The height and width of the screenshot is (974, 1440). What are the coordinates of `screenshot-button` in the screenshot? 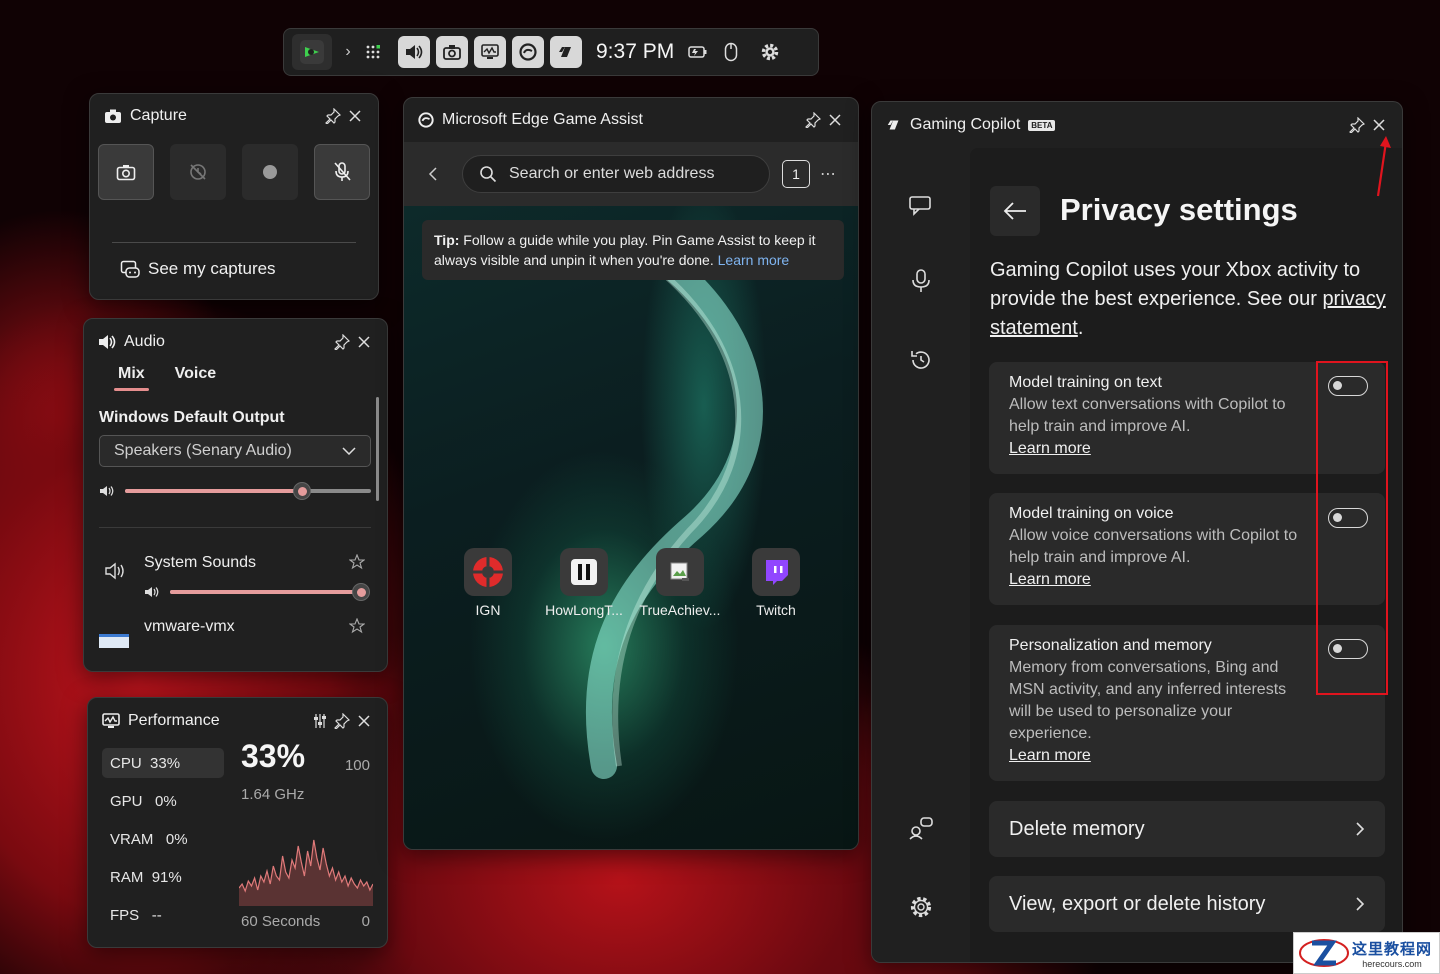 It's located at (126, 172).